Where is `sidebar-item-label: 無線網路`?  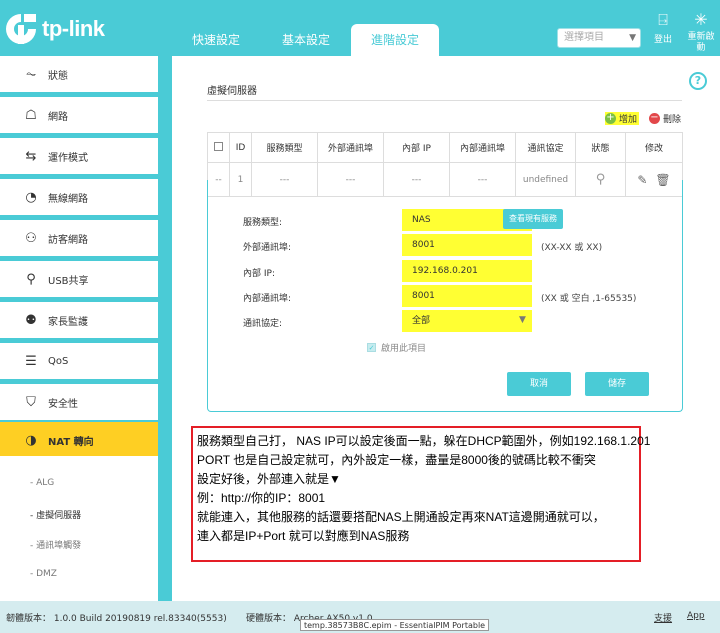
sidebar-item-label: 無線網路 is located at coordinates (68, 199).